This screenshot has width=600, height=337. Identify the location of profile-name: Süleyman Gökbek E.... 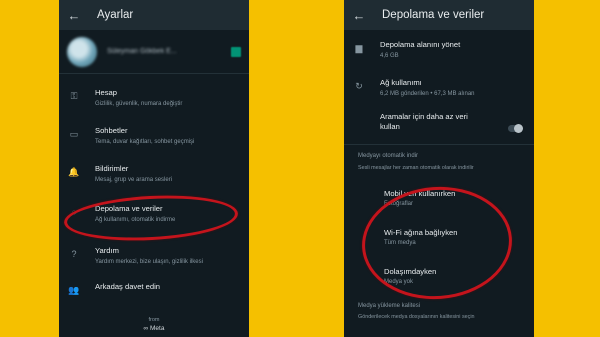
(142, 51).